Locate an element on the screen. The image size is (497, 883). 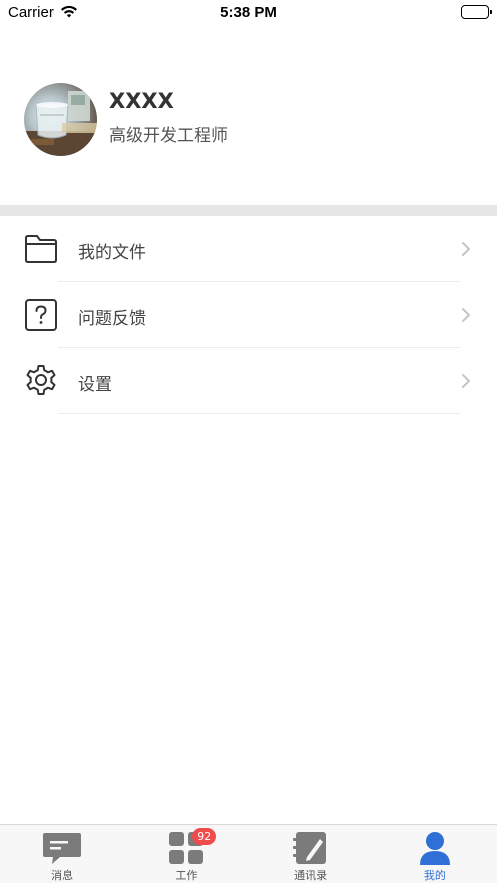
menu-item-feedback: 问题反馈 is located at coordinates (248, 315).